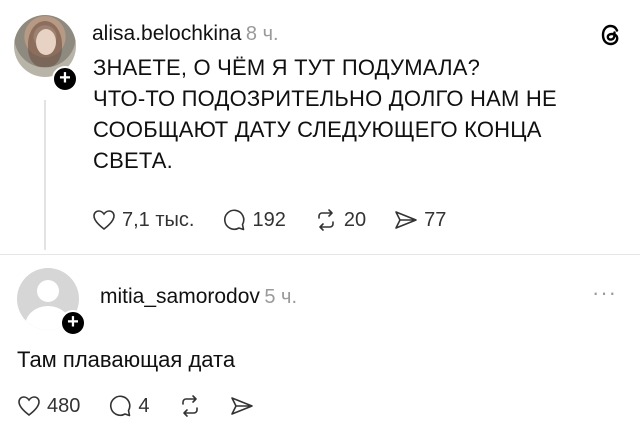  What do you see at coordinates (126, 359) in the screenshot?
I see `reply-body: Там плавающая дата` at bounding box center [126, 359].